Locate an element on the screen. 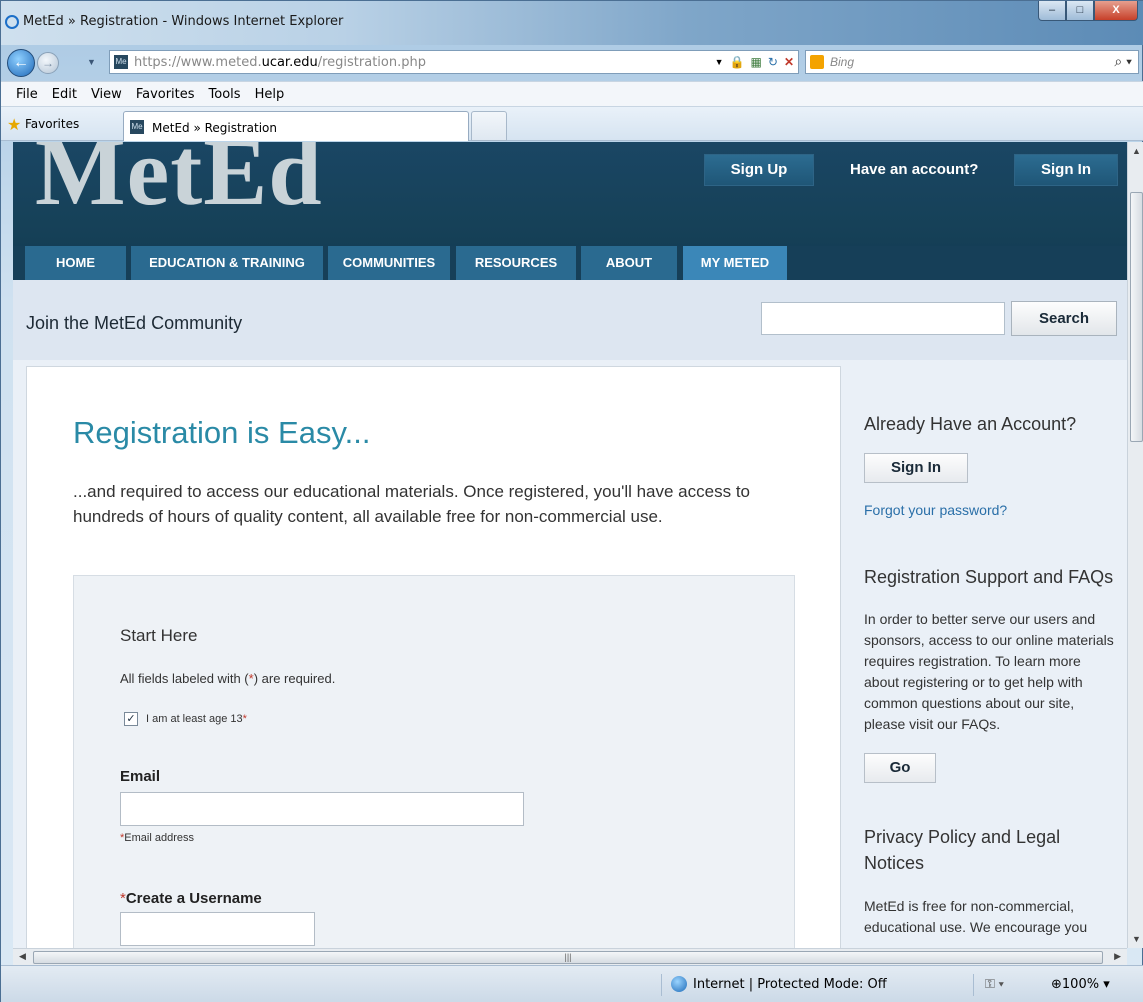 This screenshot has width=1143, height=1002. tab-registration: Me MetEd » Registration is located at coordinates (296, 126).